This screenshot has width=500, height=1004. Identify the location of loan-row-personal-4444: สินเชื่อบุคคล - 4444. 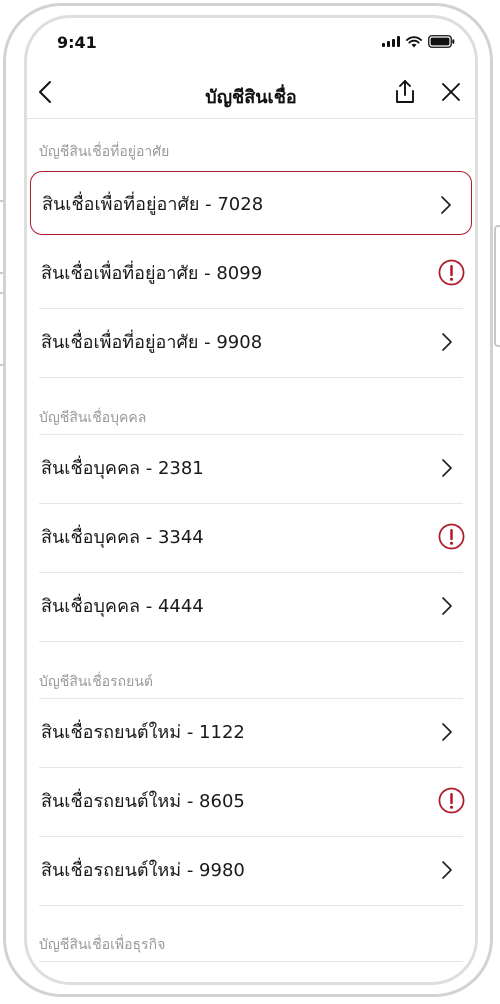
(251, 605).